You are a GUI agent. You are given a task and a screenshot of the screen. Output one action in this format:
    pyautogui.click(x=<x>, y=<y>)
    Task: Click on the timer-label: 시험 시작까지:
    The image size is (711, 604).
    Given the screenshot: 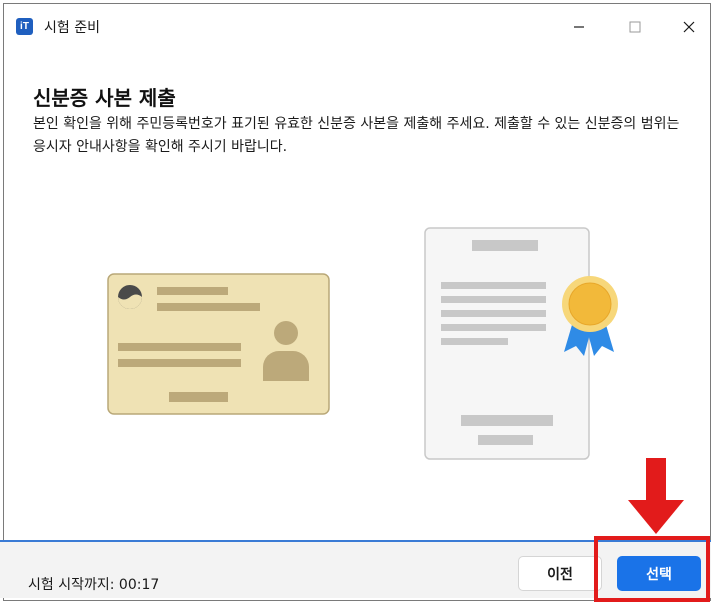 What is the action you would take?
    pyautogui.click(x=71, y=585)
    